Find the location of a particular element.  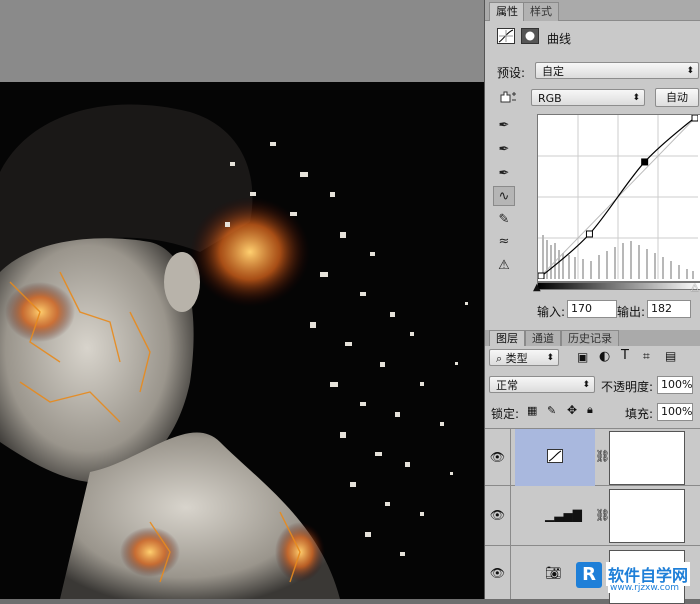

tab-layers: 图层 is located at coordinates (507, 338).